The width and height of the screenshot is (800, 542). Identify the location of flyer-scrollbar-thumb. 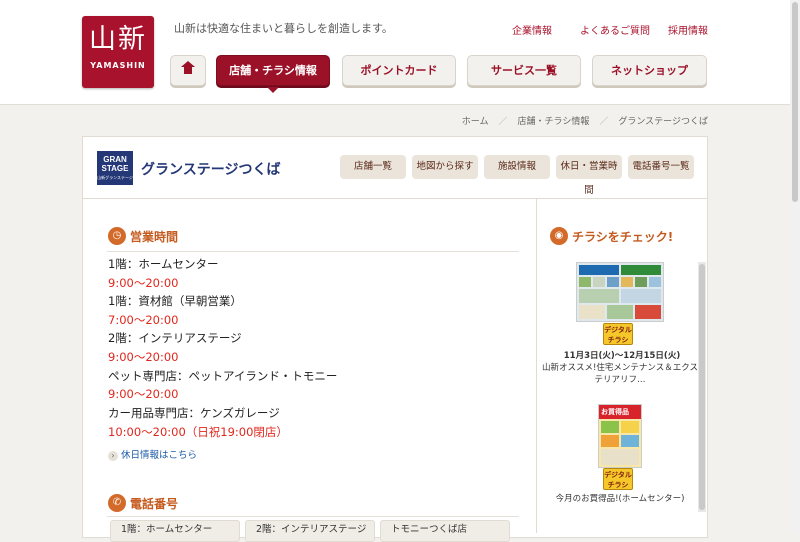
(702, 387).